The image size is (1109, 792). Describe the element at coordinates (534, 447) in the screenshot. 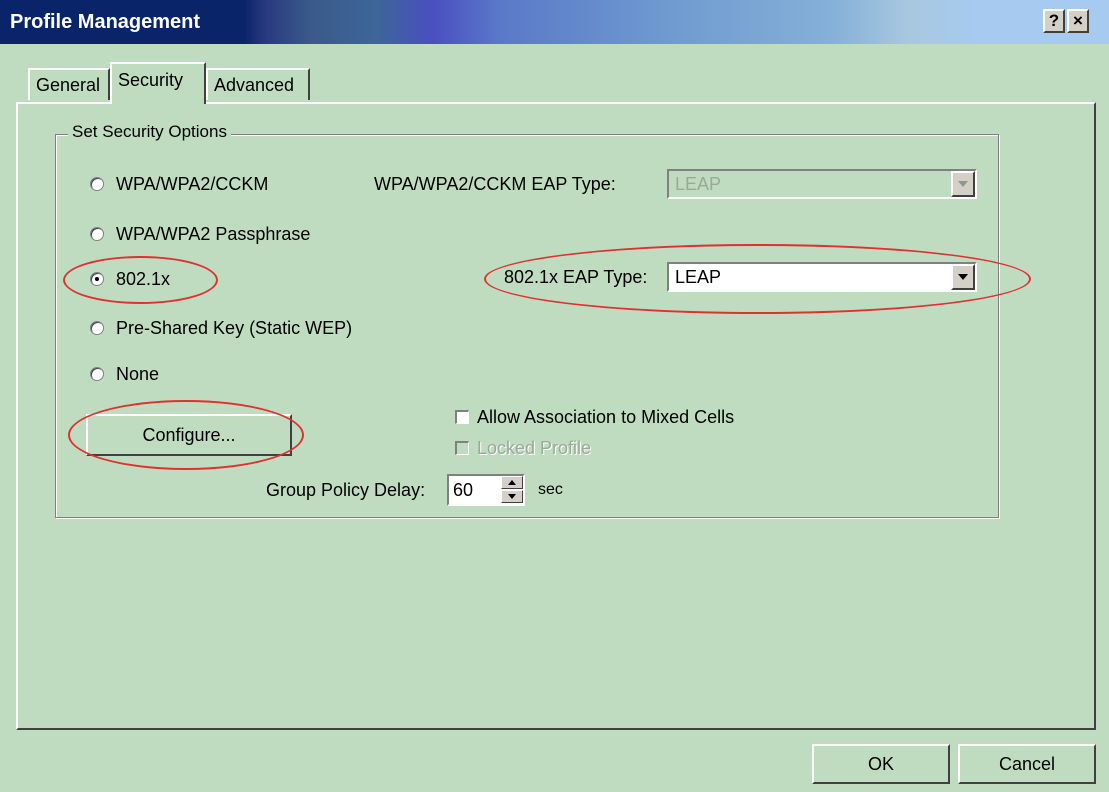

I see `locked-profile-label: Locked Profile` at that location.